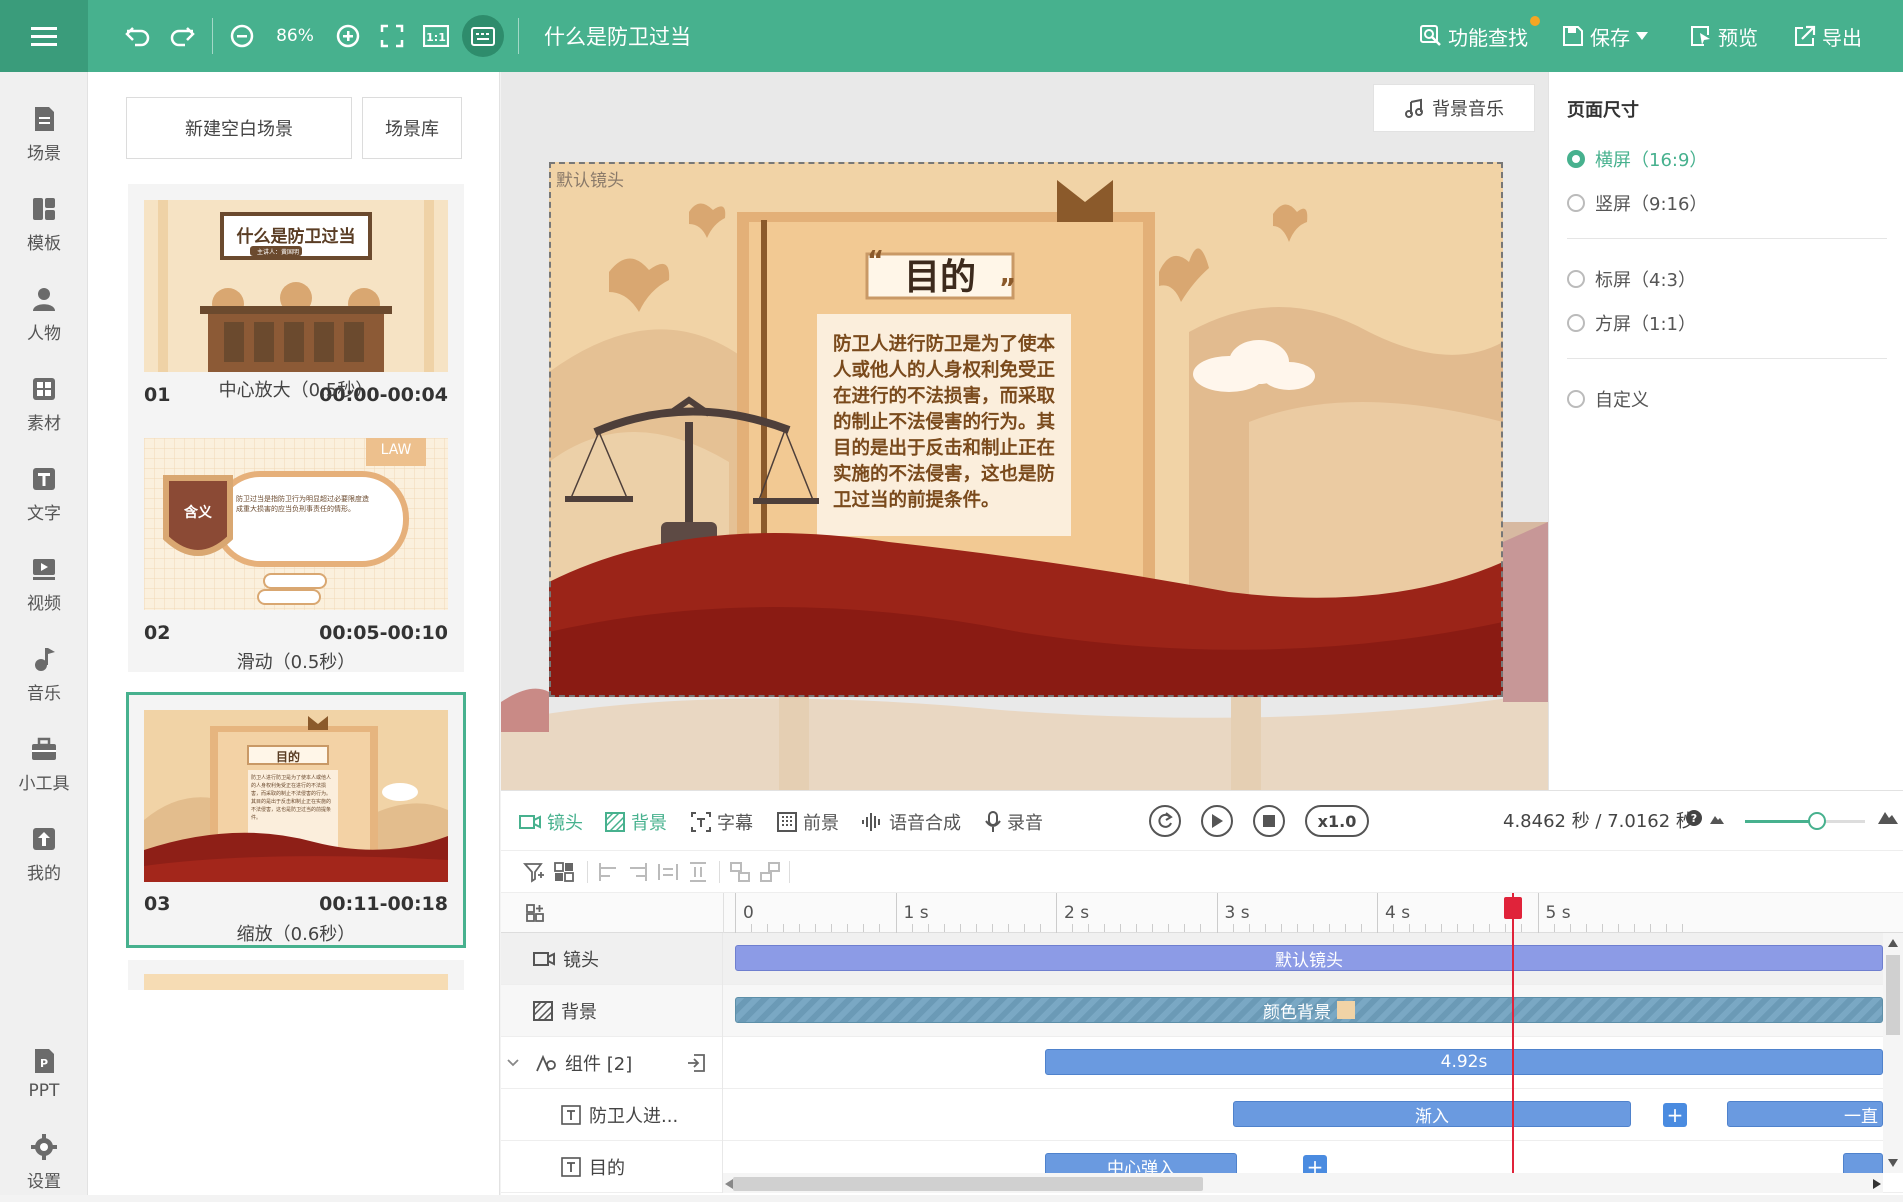  What do you see at coordinates (636, 822) in the screenshot?
I see `tab-background: 背景` at bounding box center [636, 822].